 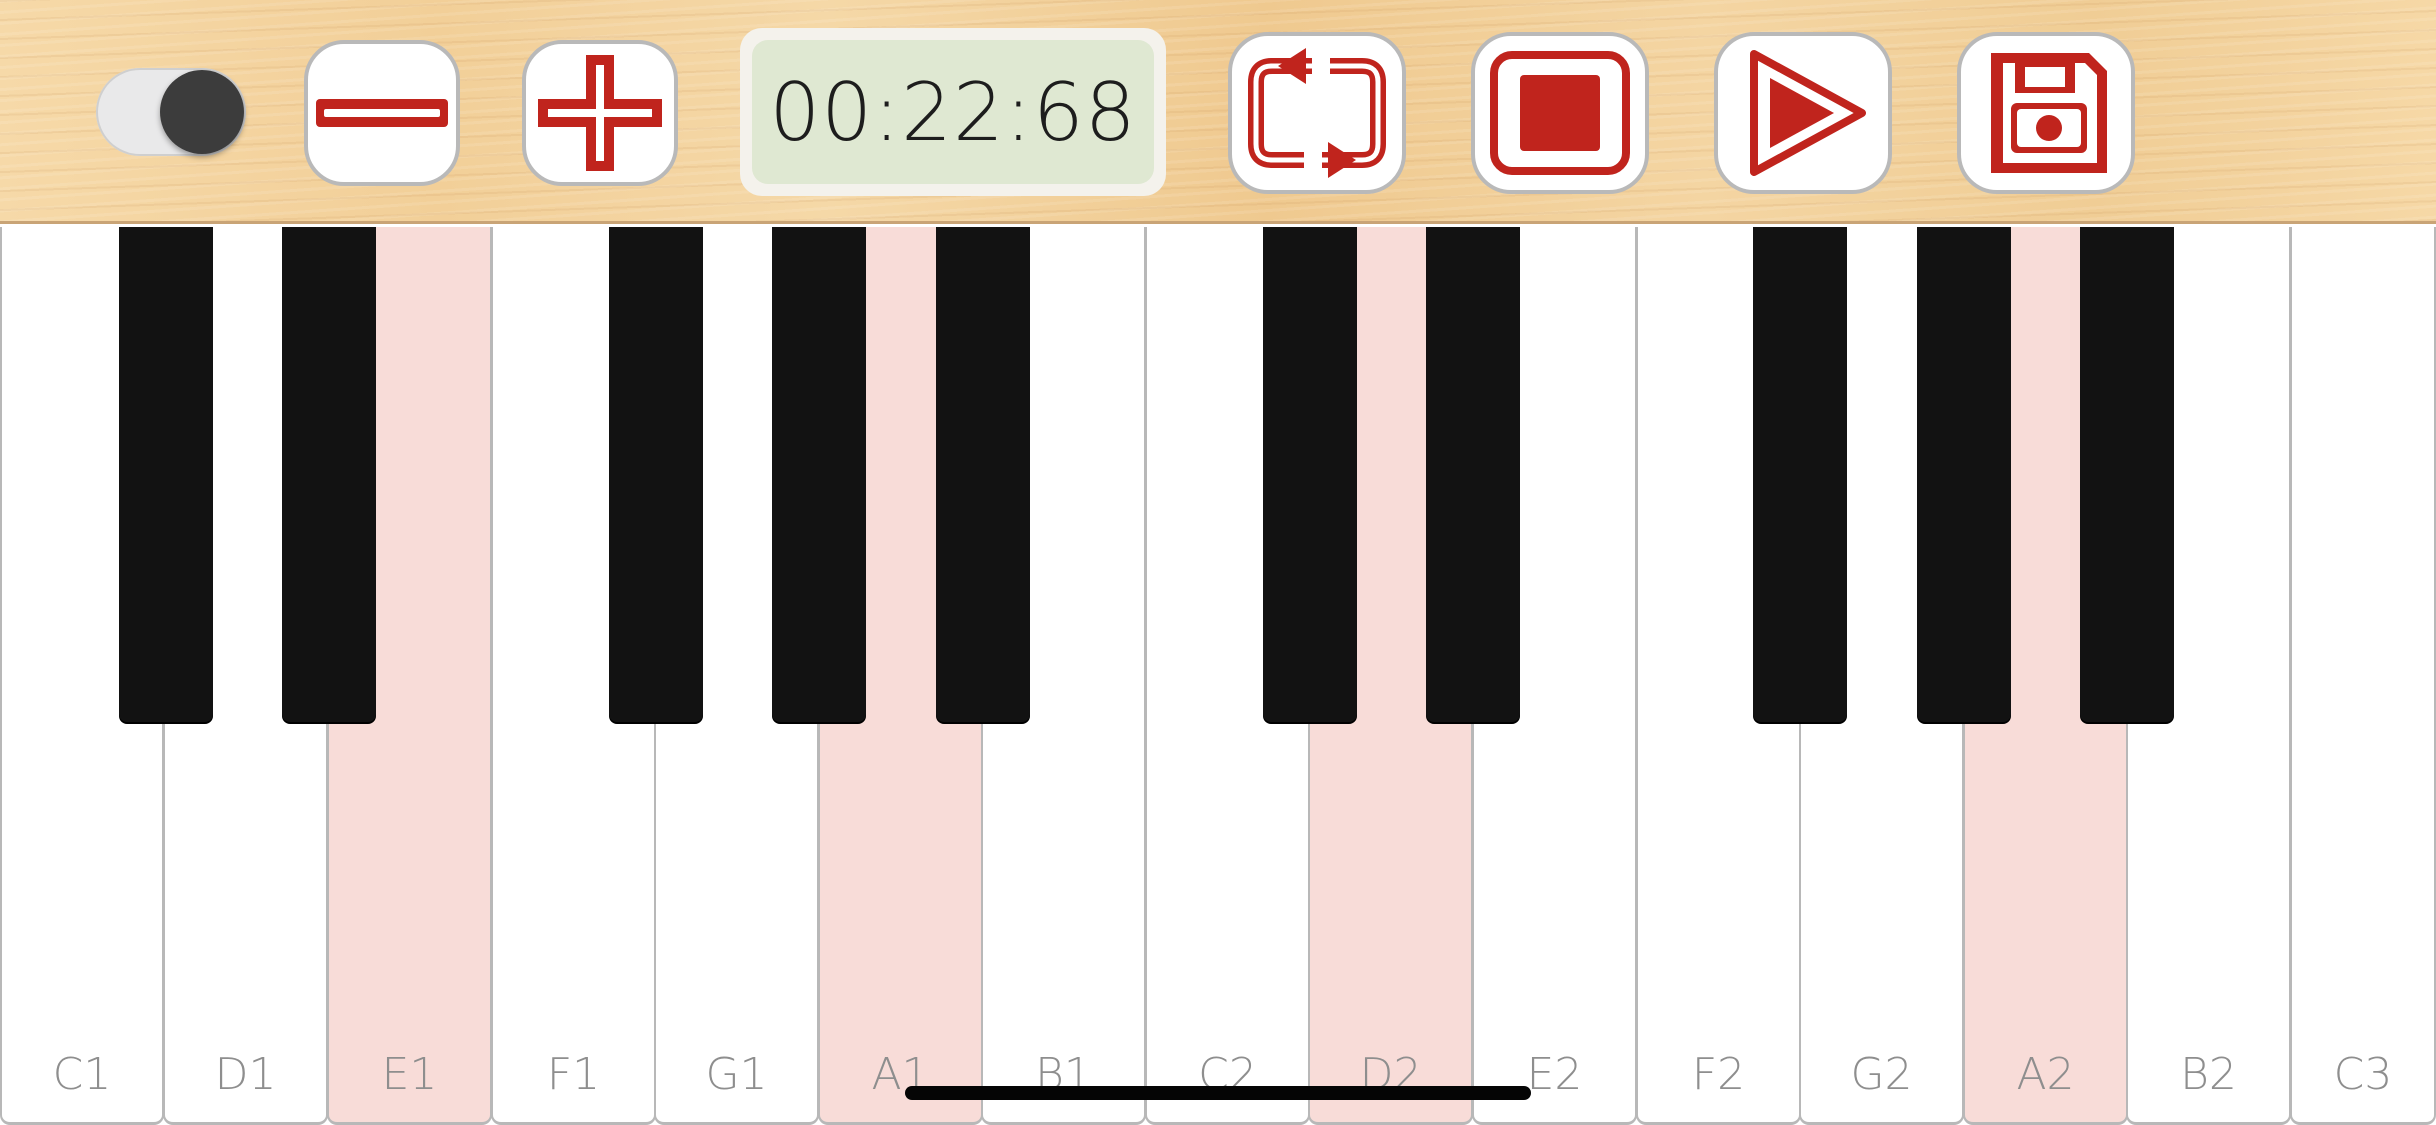 What do you see at coordinates (1718, 1074) in the screenshot?
I see `key-label: F2` at bounding box center [1718, 1074].